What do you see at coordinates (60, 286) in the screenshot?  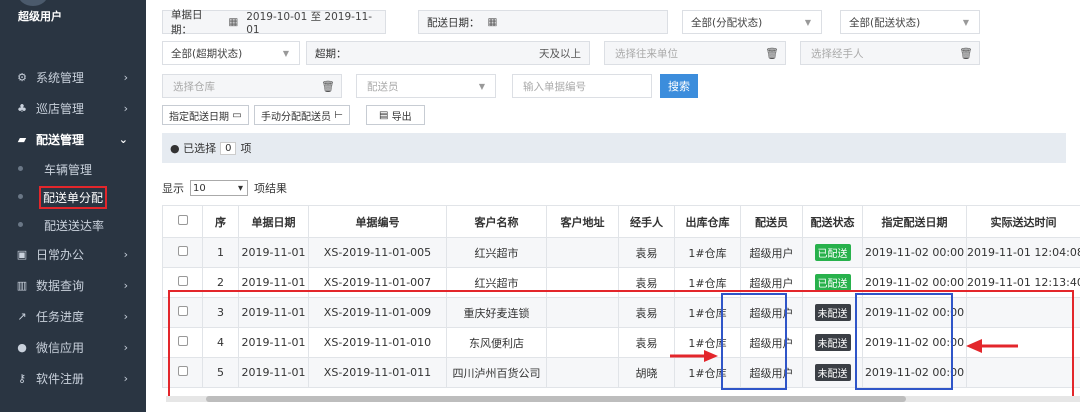 I see `sidebar-item-label: 数据查询` at bounding box center [60, 286].